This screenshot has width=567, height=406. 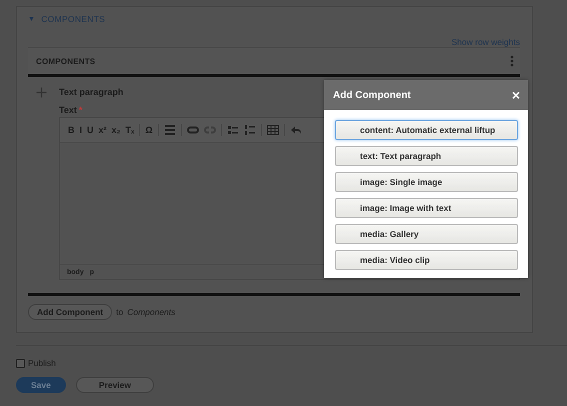 I want to click on column-heading: COMPONENTS, so click(x=66, y=61).